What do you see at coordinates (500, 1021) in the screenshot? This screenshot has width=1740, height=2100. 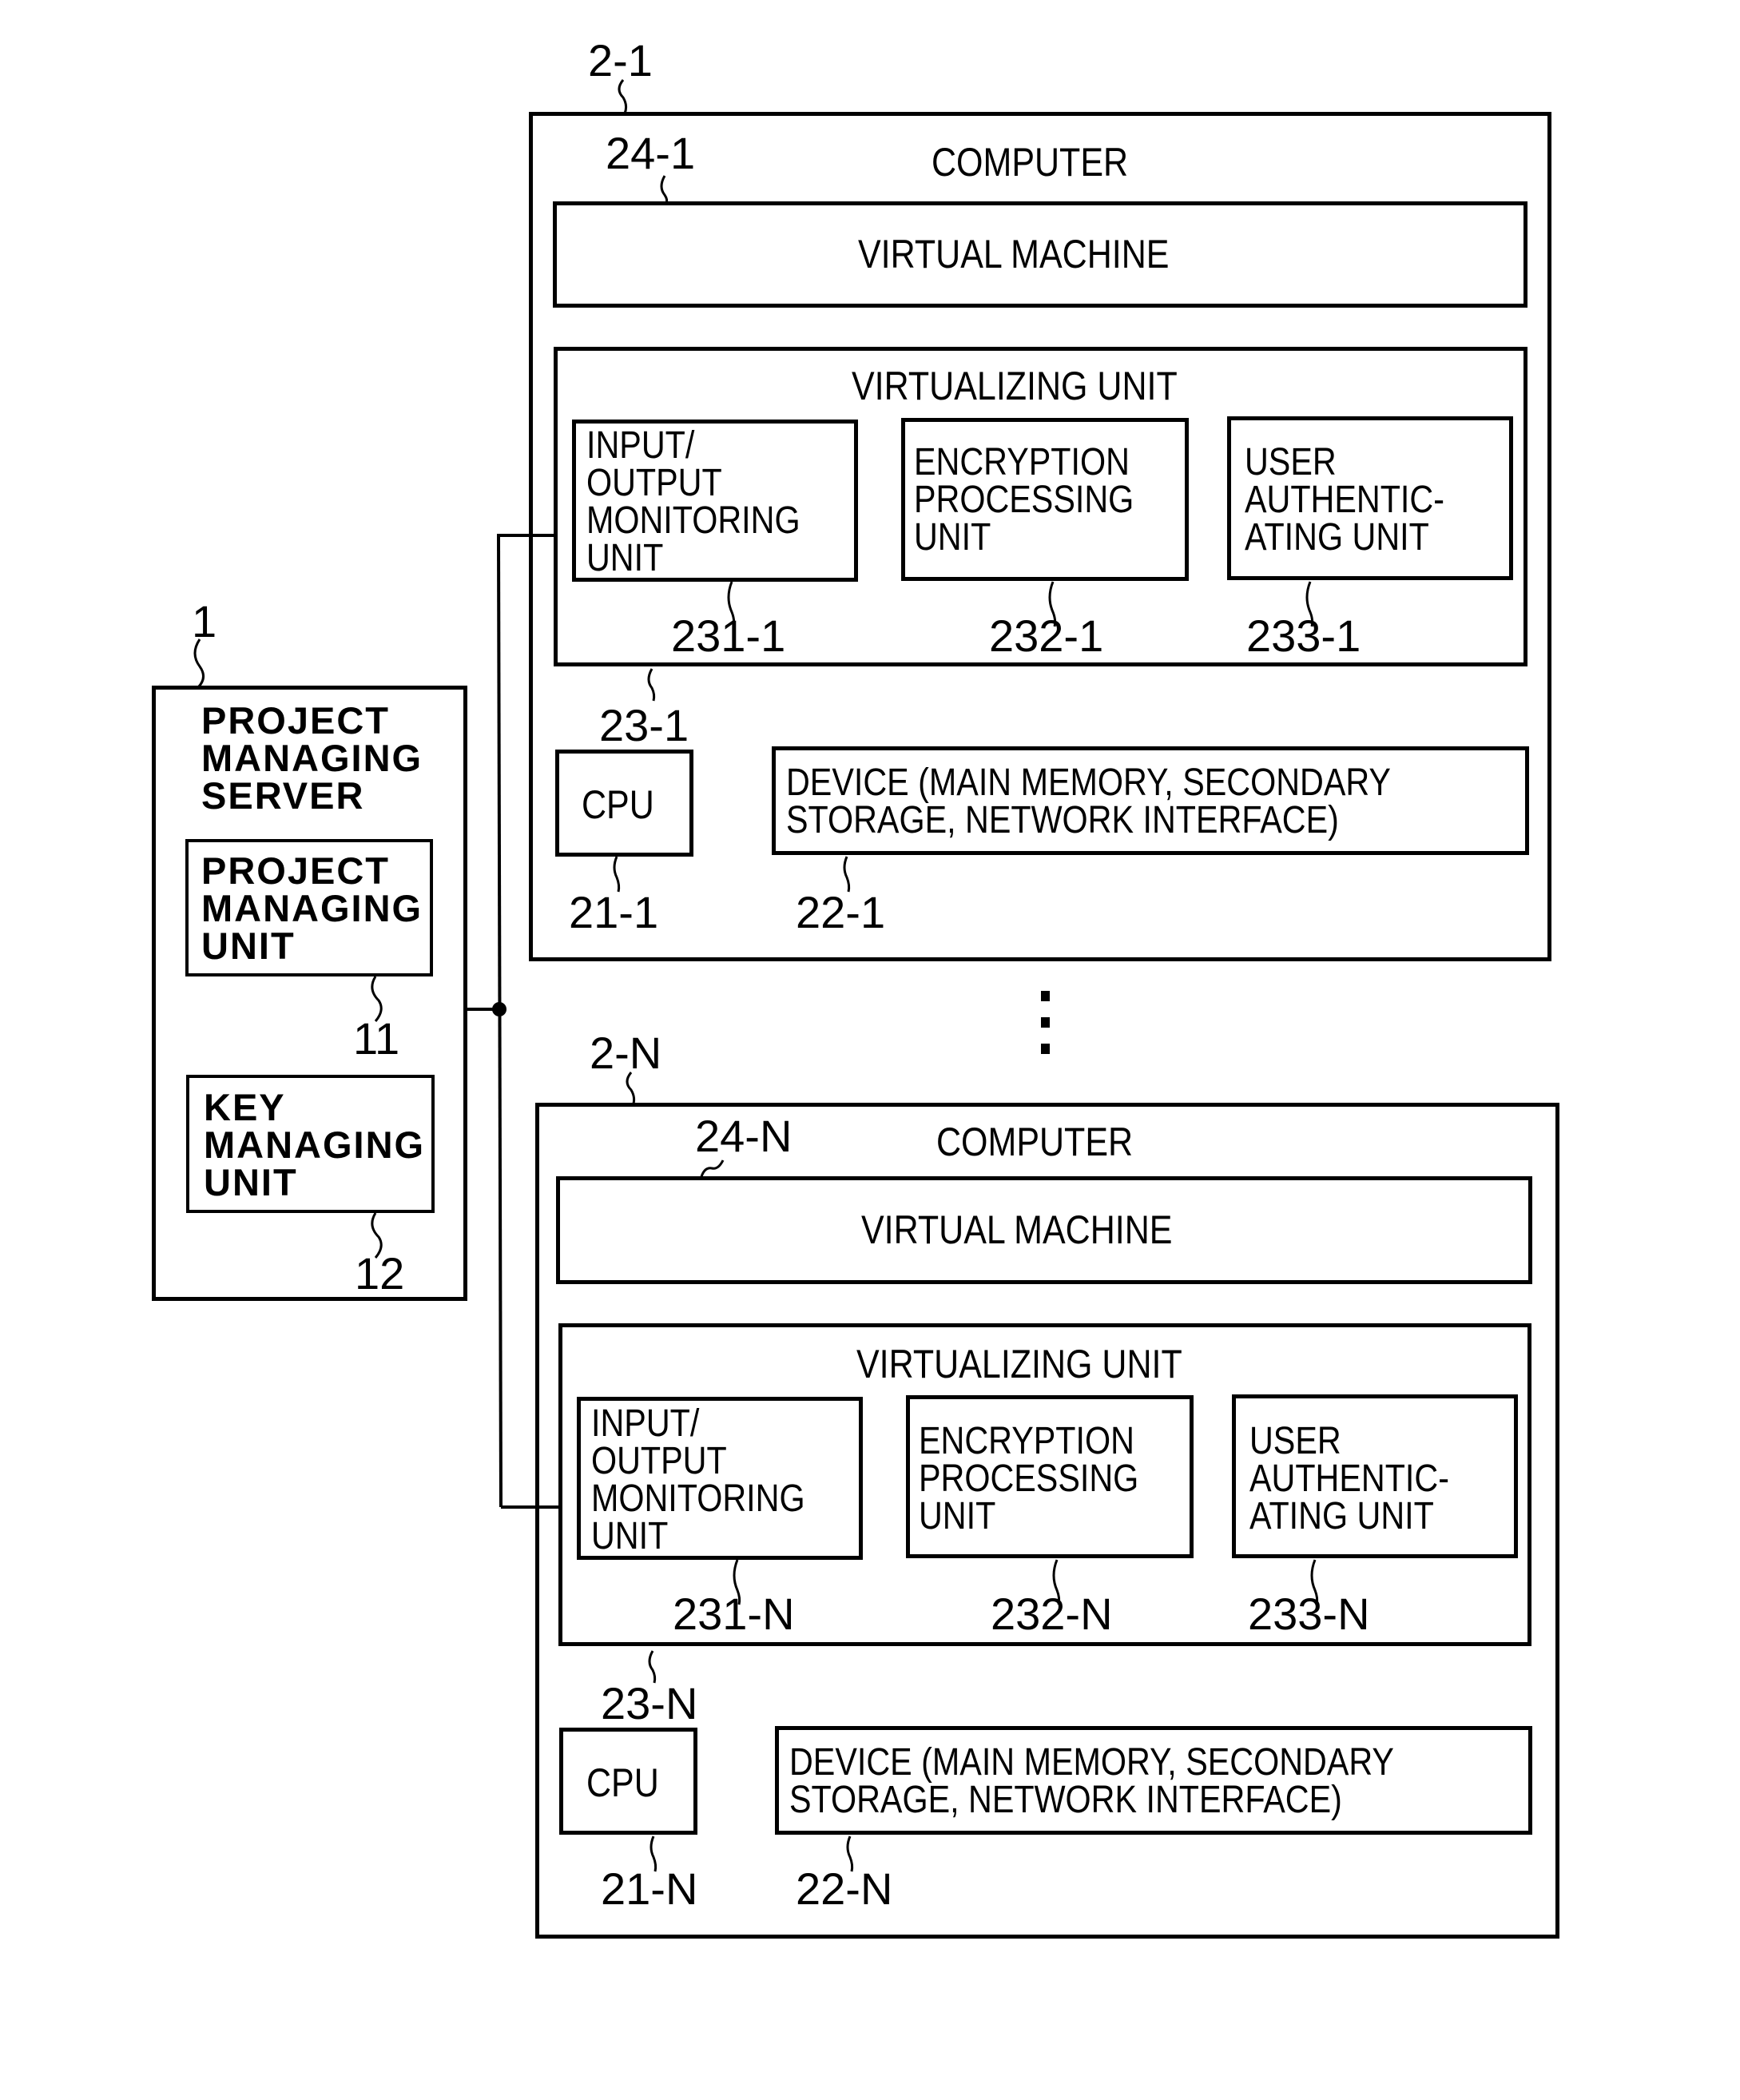 I see `bus-line` at bounding box center [500, 1021].